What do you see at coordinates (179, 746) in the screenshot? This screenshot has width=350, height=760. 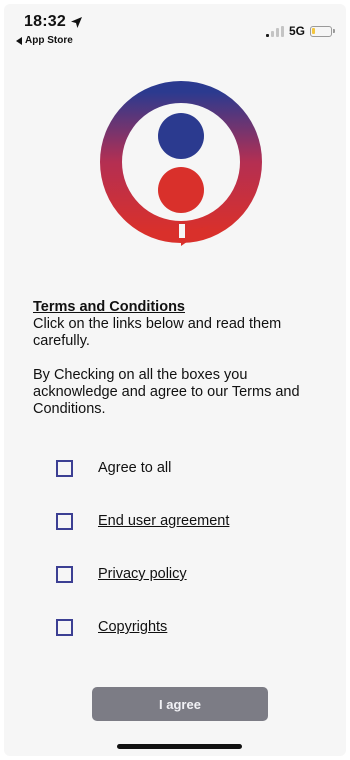 I see `home-indicator` at bounding box center [179, 746].